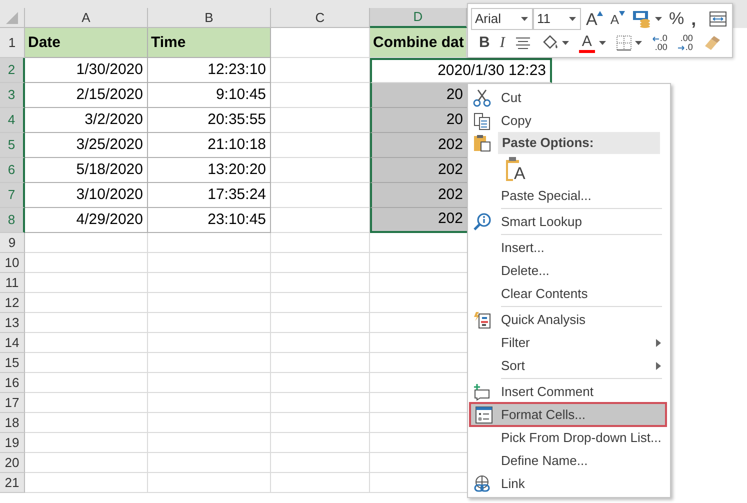  I want to click on menu-item: Cut, so click(569, 97).